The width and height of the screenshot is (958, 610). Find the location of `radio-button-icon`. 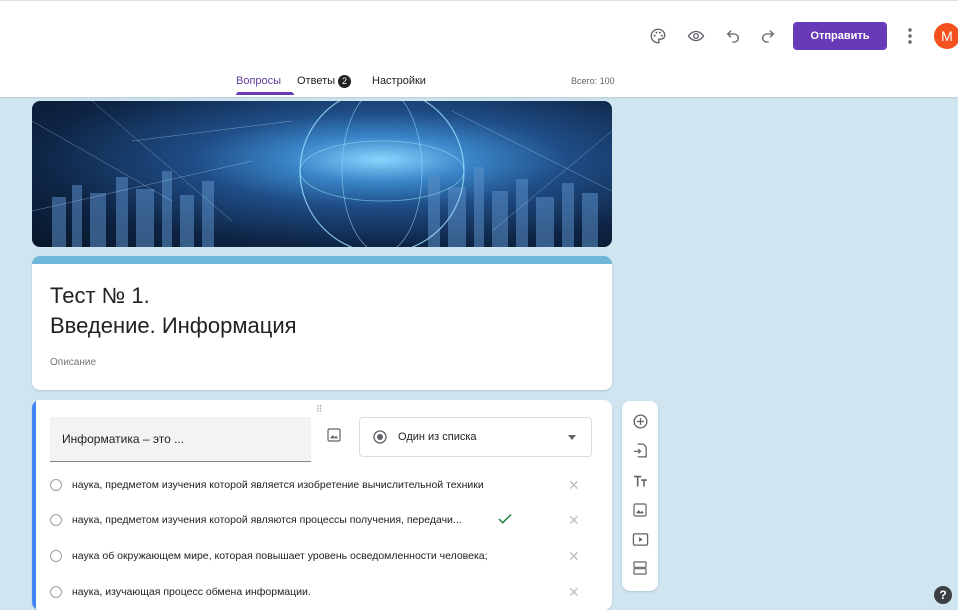

radio-button-icon is located at coordinates (380, 437).